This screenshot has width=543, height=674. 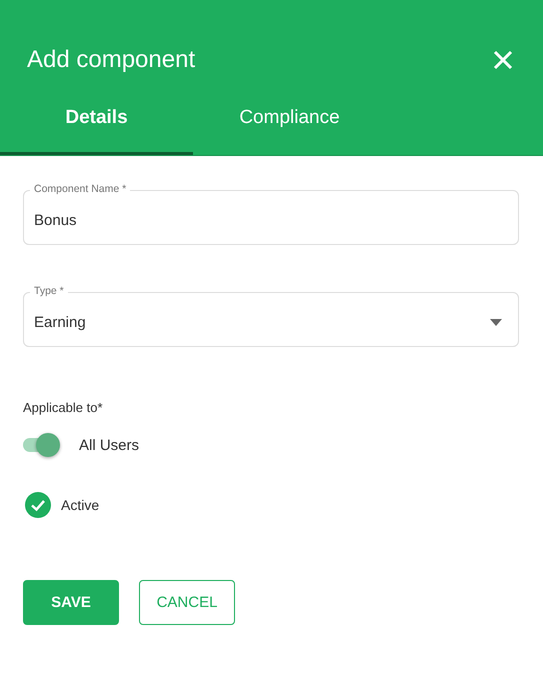 I want to click on tab: Compliance, so click(x=289, y=122).